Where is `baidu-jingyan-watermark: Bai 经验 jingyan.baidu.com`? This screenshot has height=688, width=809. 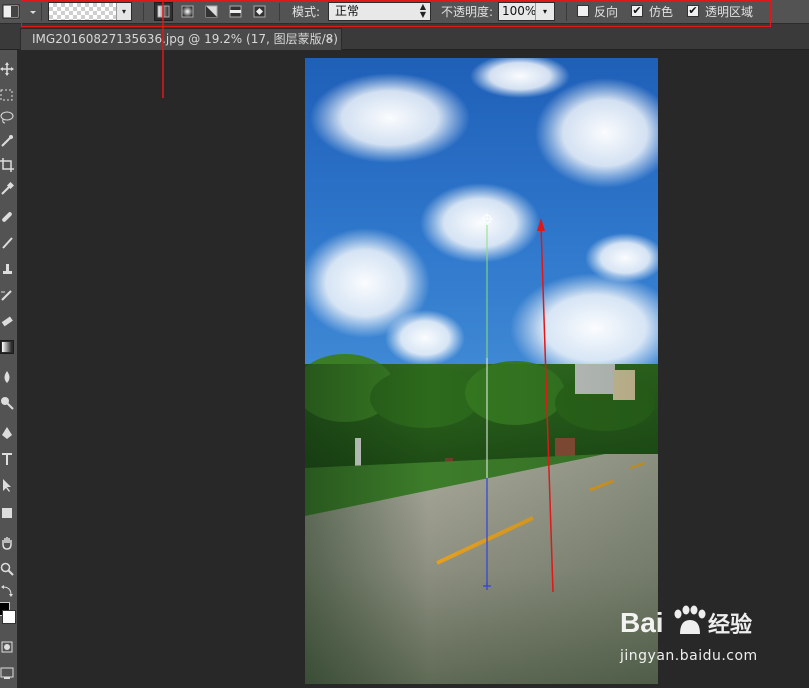 baidu-jingyan-watermark: Bai 经验 jingyan.baidu.com is located at coordinates (700, 635).